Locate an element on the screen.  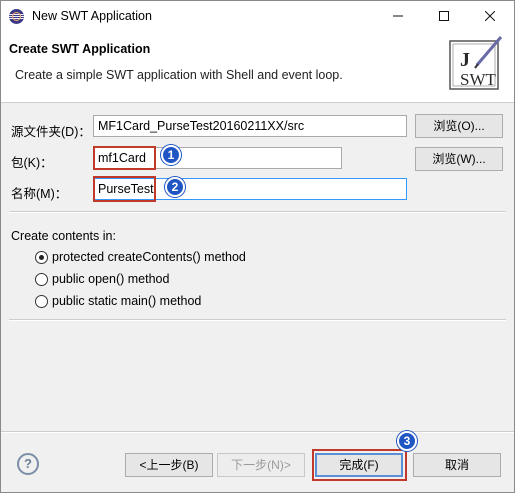
callout-3: 3 is located at coordinates (407, 441).